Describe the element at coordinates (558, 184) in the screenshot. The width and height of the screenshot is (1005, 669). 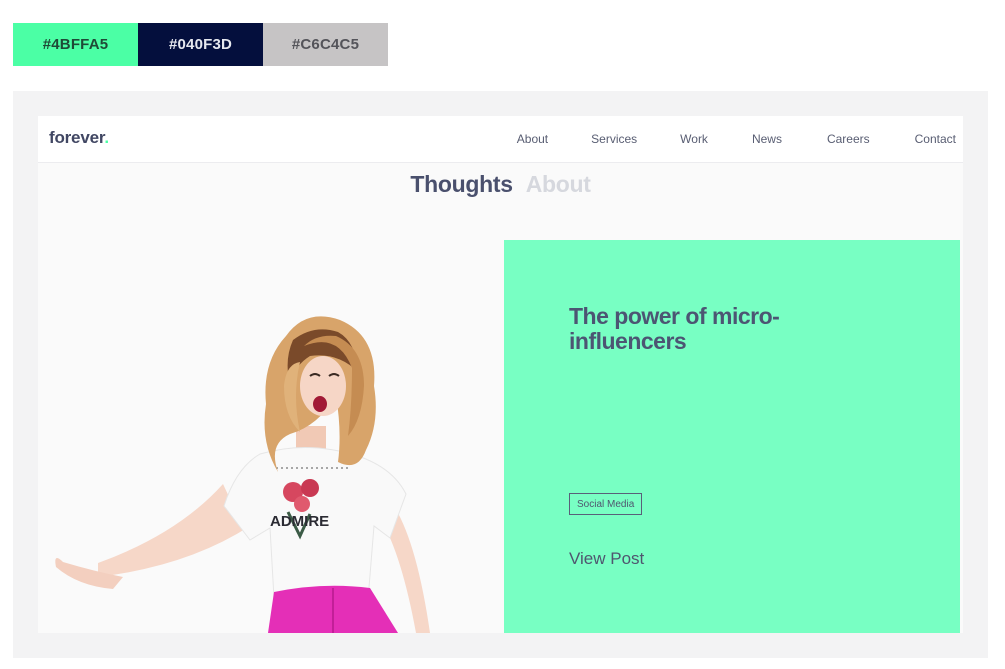
I see `tab-about: About` at that location.